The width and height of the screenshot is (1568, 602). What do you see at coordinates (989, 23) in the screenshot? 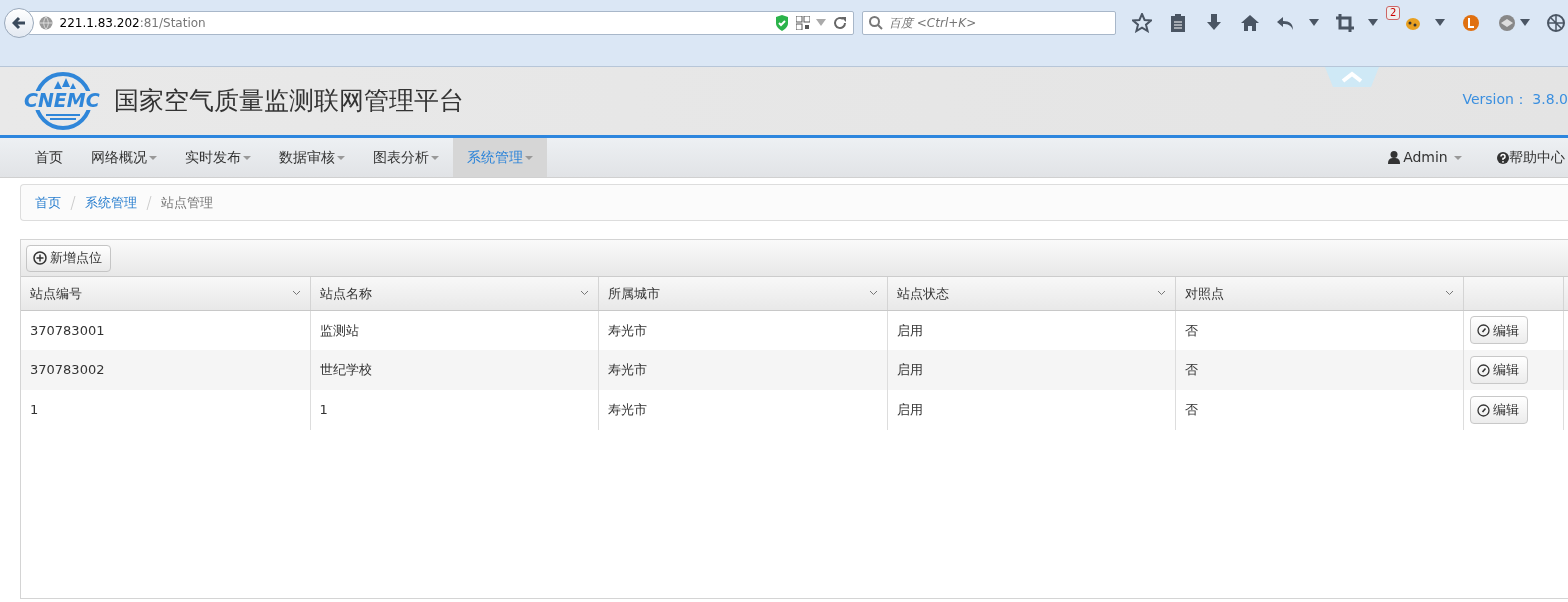
I see `search-field: 百度 <Ctrl+K>` at bounding box center [989, 23].